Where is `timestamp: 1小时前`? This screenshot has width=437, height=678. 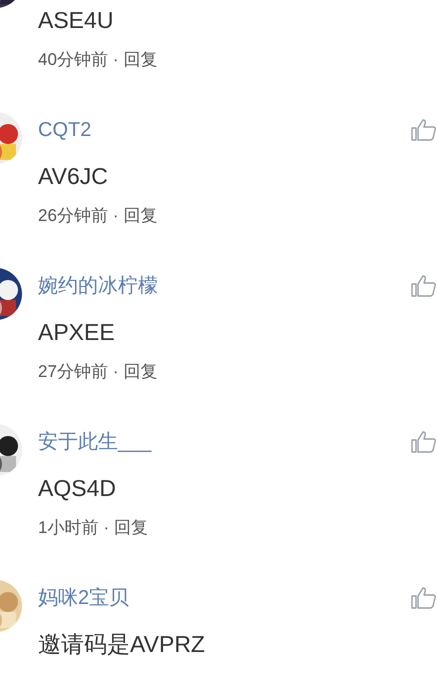 timestamp: 1小时前 is located at coordinates (68, 528).